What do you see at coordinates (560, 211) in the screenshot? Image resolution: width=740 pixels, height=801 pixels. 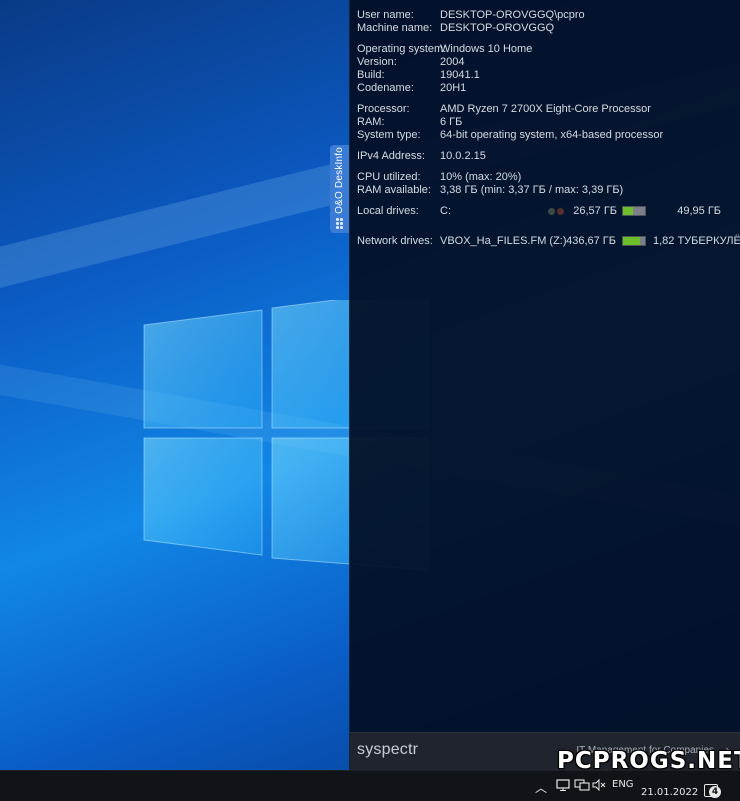 I see `disk-activity-write-icon` at bounding box center [560, 211].